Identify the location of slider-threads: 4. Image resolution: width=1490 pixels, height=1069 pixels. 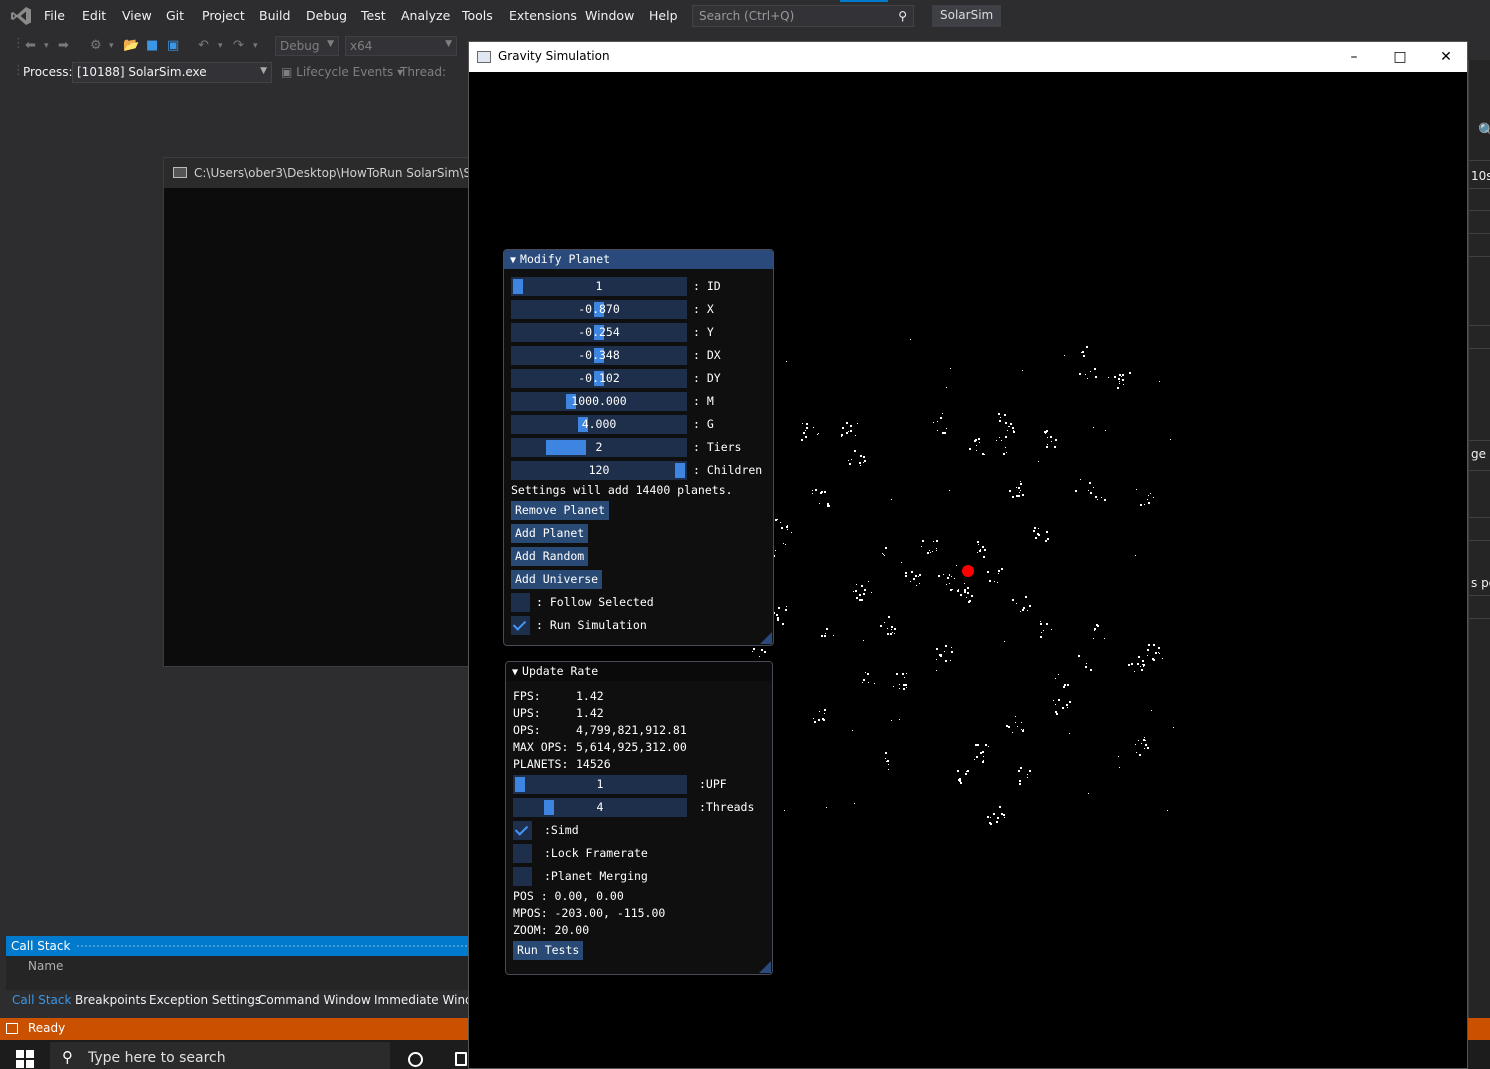
(600, 807).